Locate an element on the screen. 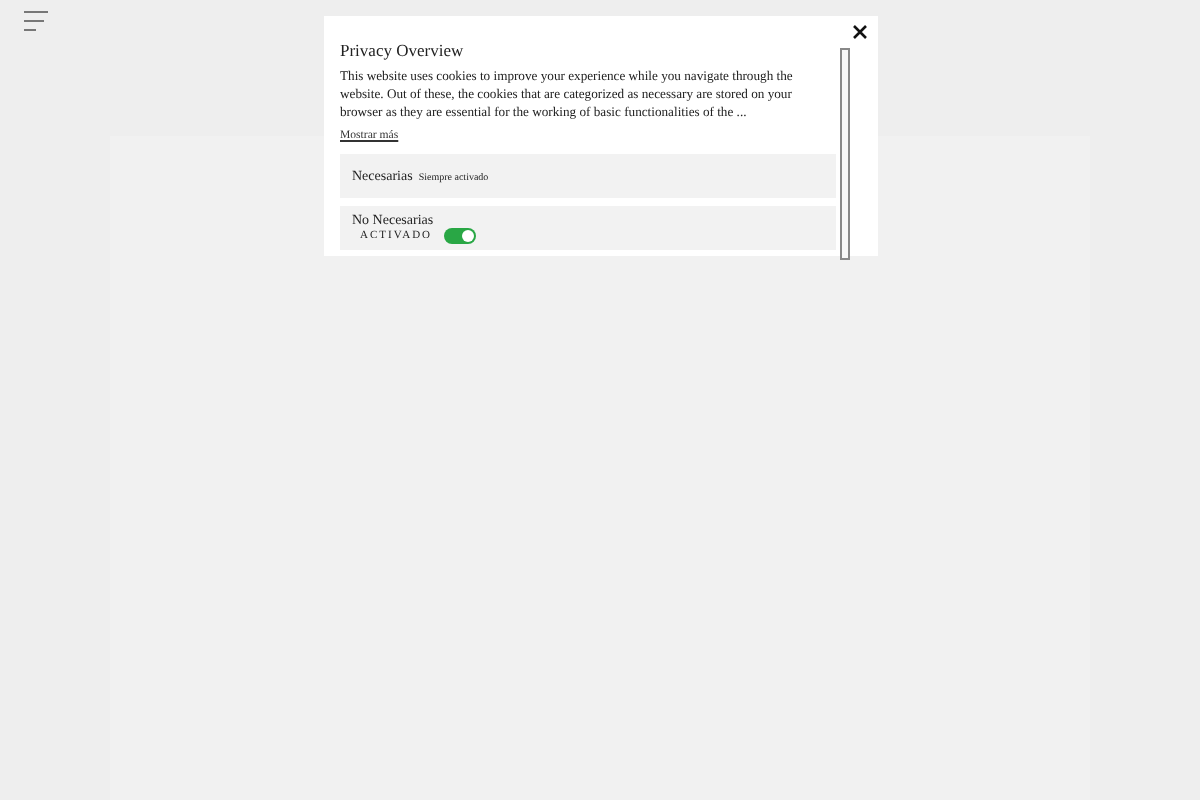 Image resolution: width=1200 pixels, height=800 pixels. toggle-switch is located at coordinates (460, 235).